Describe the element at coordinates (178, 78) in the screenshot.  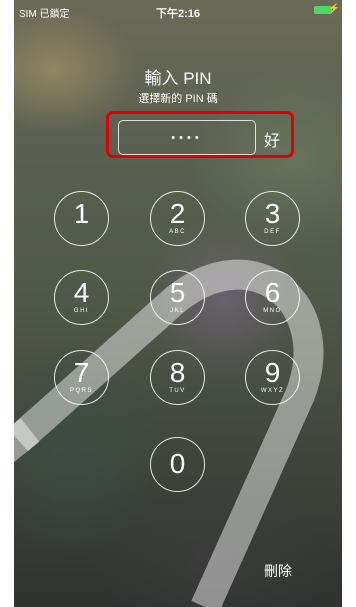
I see `page-title: 輸入 PIN` at that location.